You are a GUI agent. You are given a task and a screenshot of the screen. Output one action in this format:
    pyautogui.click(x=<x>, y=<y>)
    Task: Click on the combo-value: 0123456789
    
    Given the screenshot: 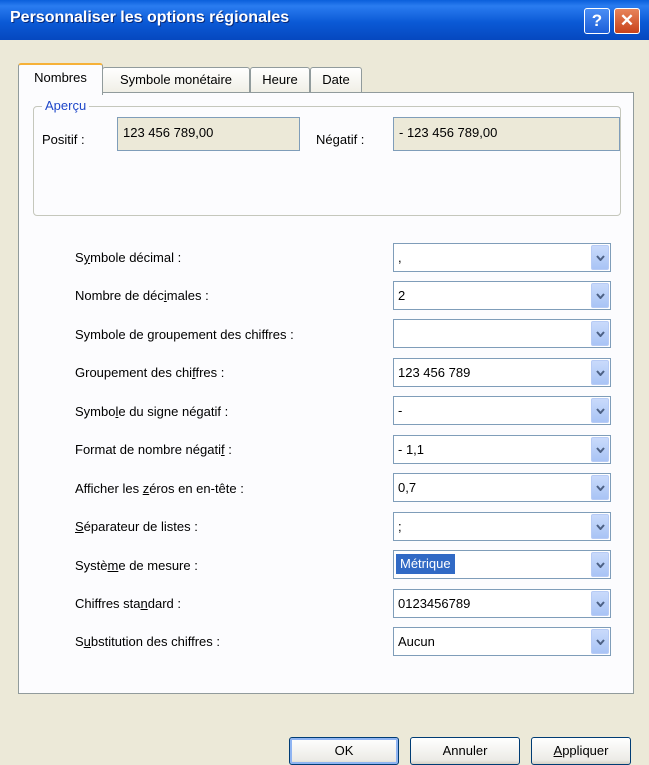 What is the action you would take?
    pyautogui.click(x=434, y=603)
    